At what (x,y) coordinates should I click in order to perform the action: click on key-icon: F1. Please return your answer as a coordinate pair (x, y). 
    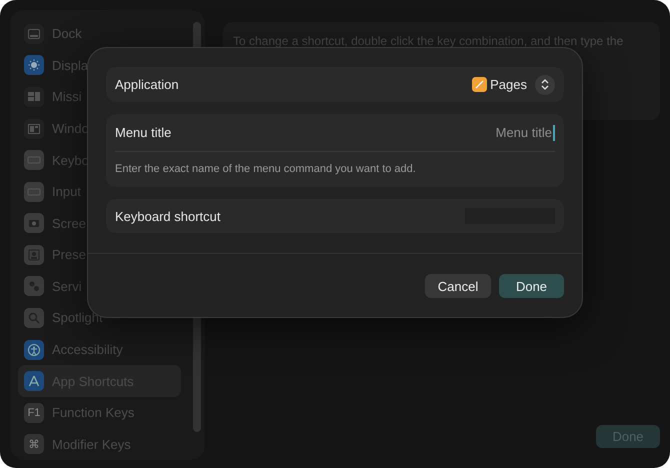
    Looking at the image, I should click on (34, 412).